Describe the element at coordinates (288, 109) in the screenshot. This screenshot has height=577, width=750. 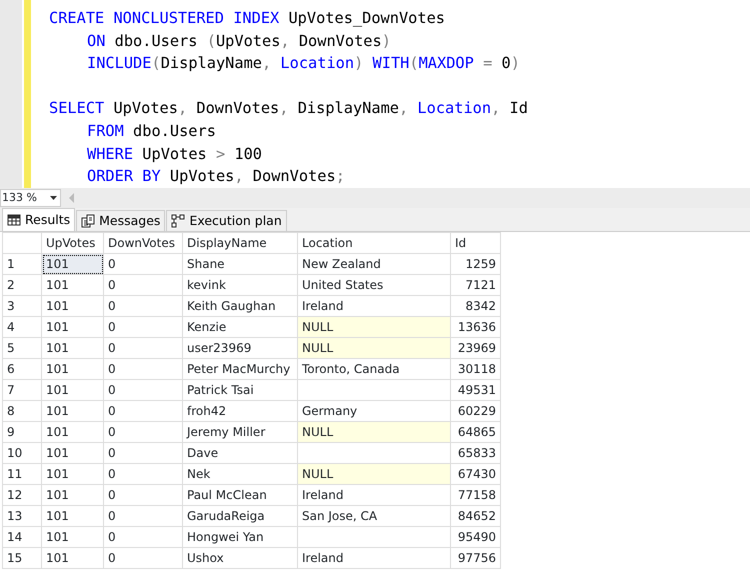
I see `code-line: SELECT UpVotes, DownVotes, DisplayName, Location, Id` at that location.